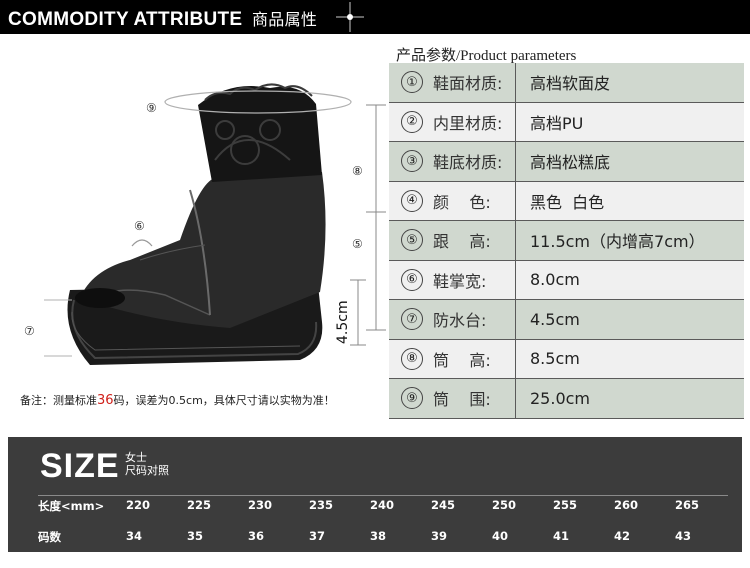  What do you see at coordinates (29, 331) in the screenshot?
I see `marker-7: ⑦` at bounding box center [29, 331].